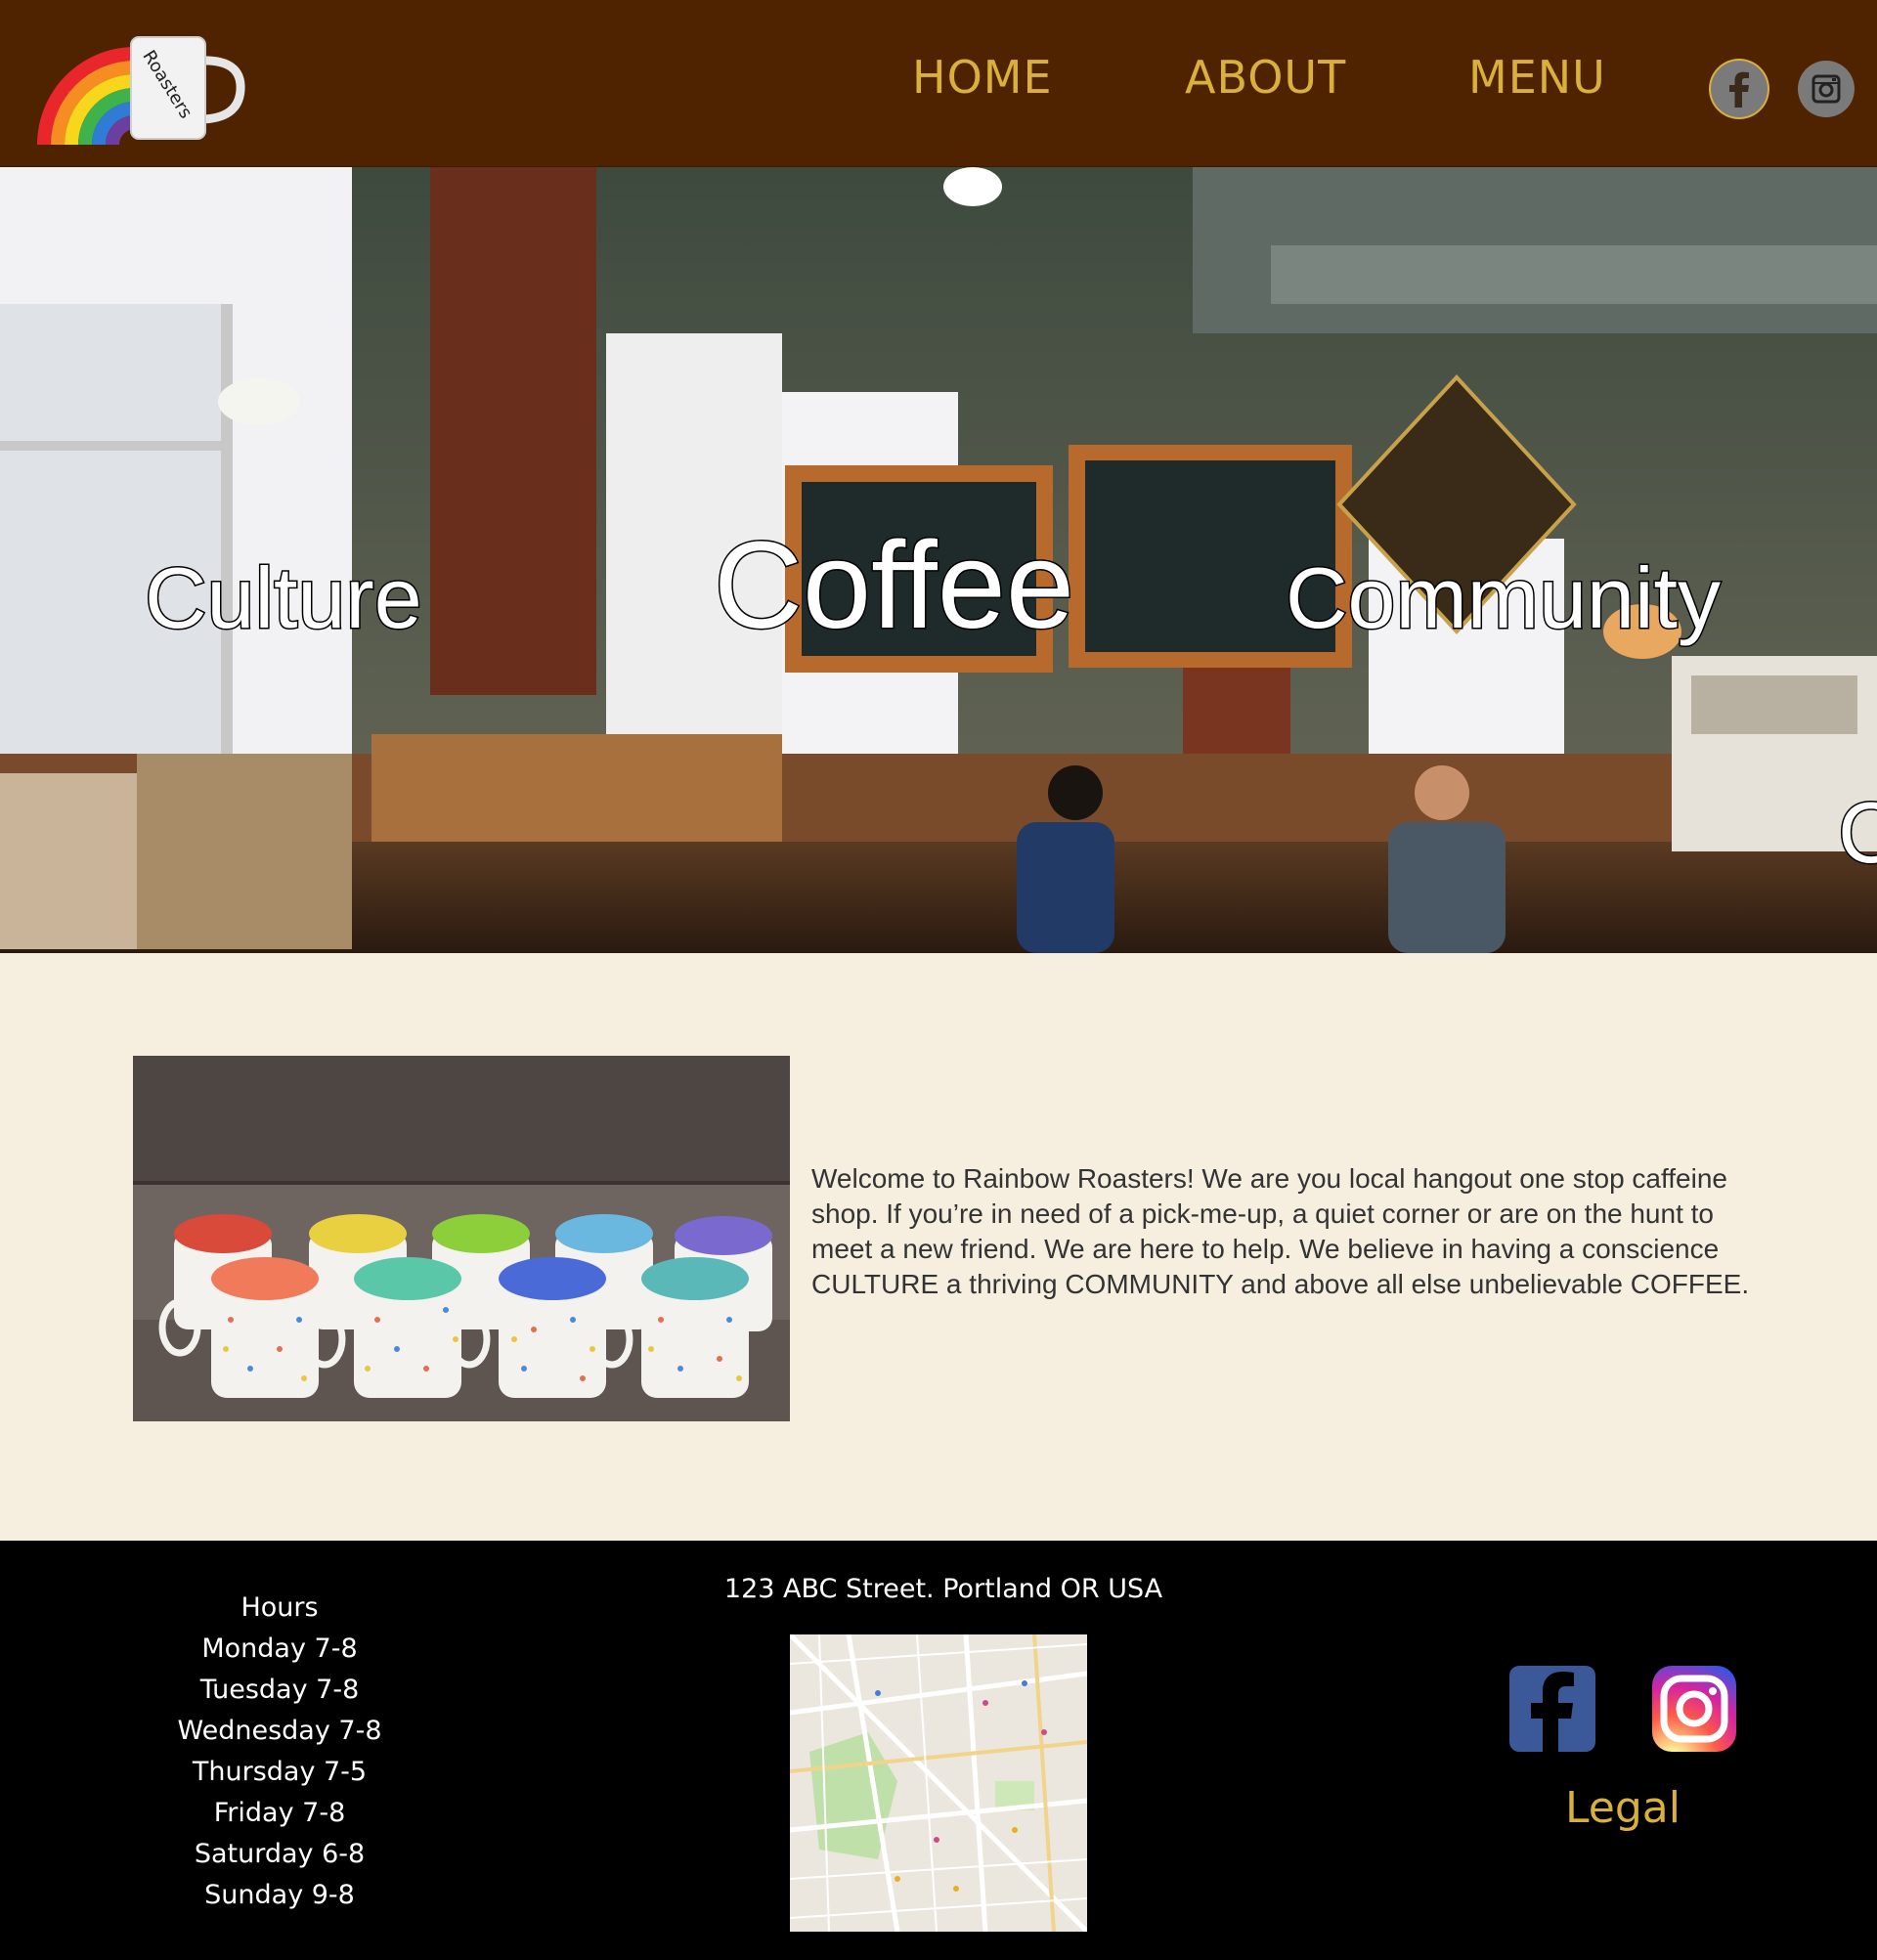 Image resolution: width=1877 pixels, height=1960 pixels. I want to click on store-address: 123 ABC Street. Portland OR USA, so click(943, 1589).